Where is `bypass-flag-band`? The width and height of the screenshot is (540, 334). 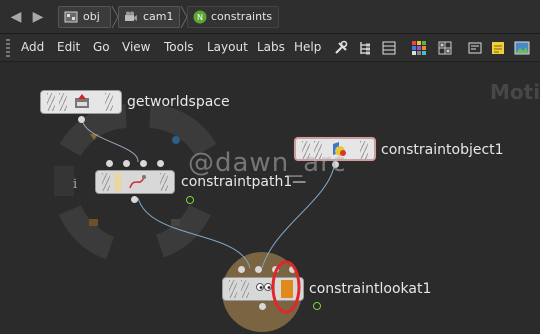 bypass-flag-band is located at coordinates (118, 182).